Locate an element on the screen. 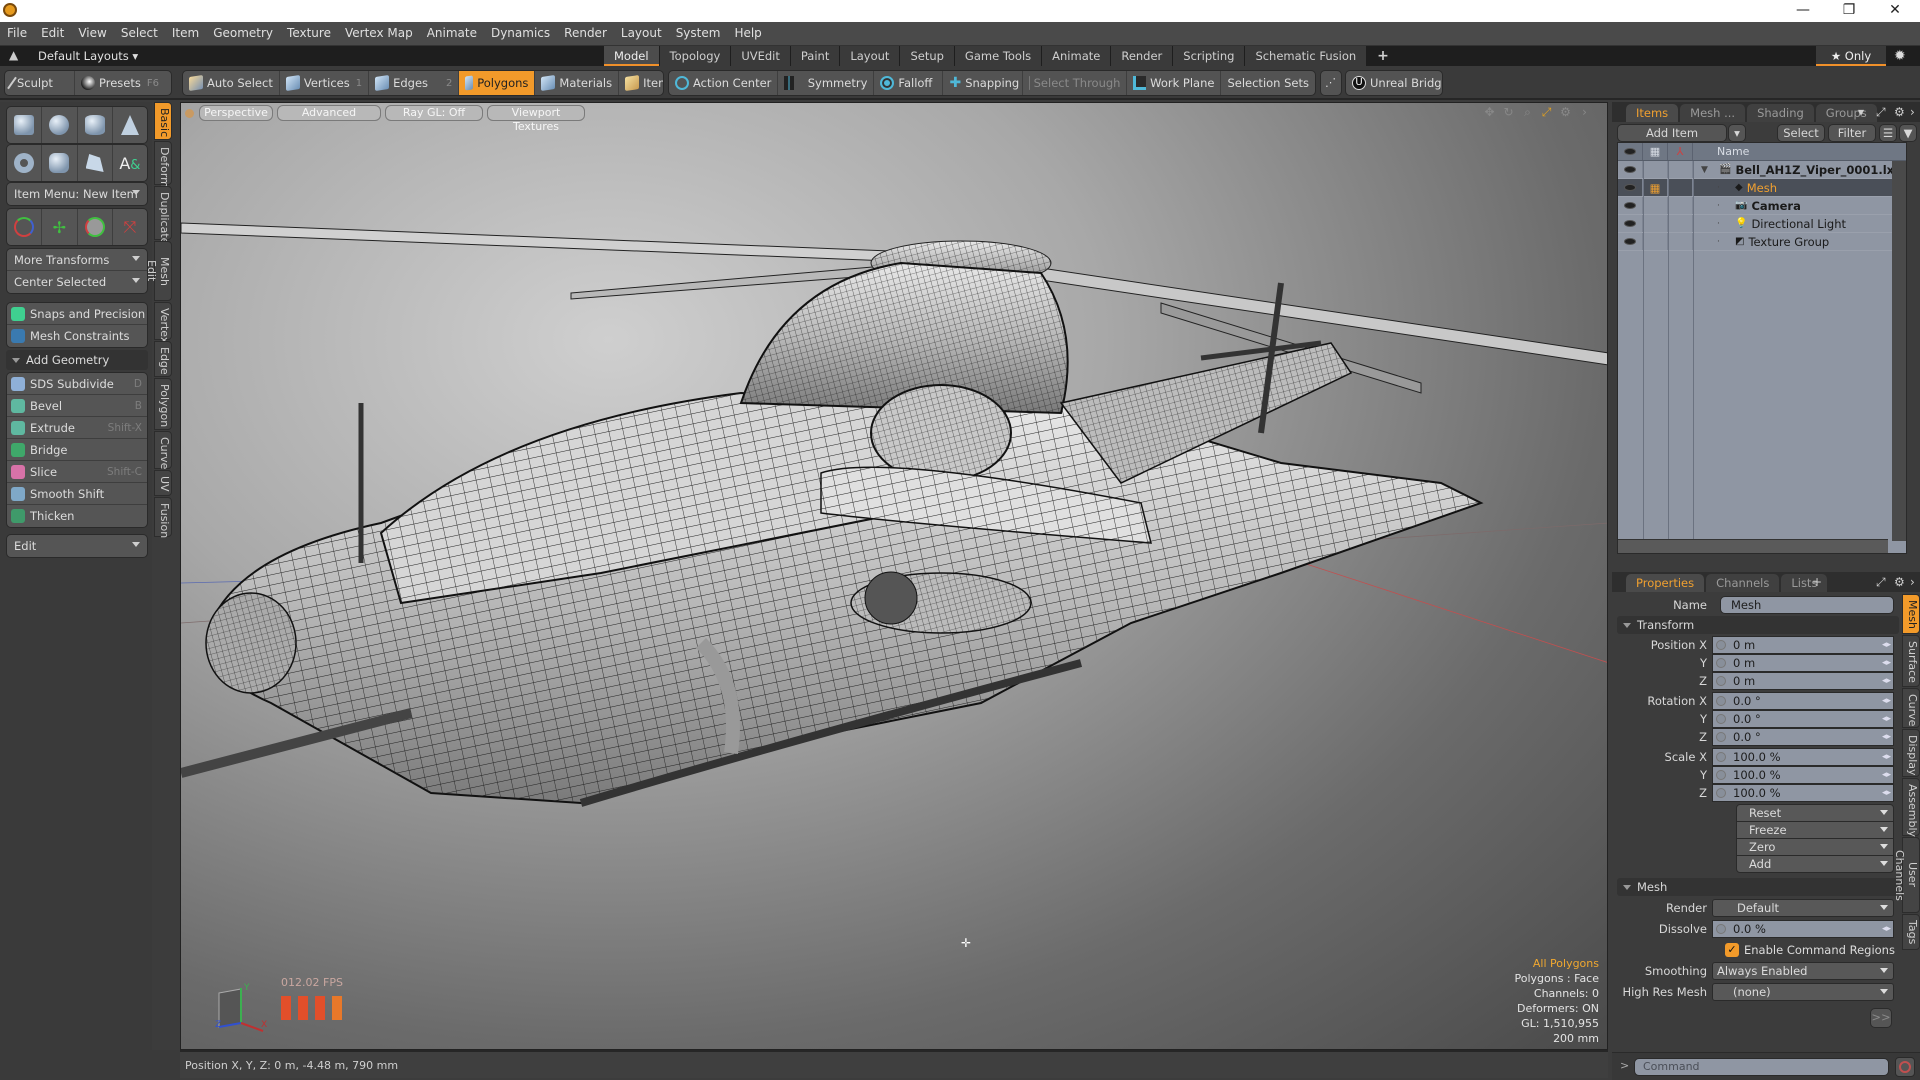 Image resolution: width=1920 pixels, height=1080 pixels. smoothing-dropdown: Always Enabled is located at coordinates (1803, 971).